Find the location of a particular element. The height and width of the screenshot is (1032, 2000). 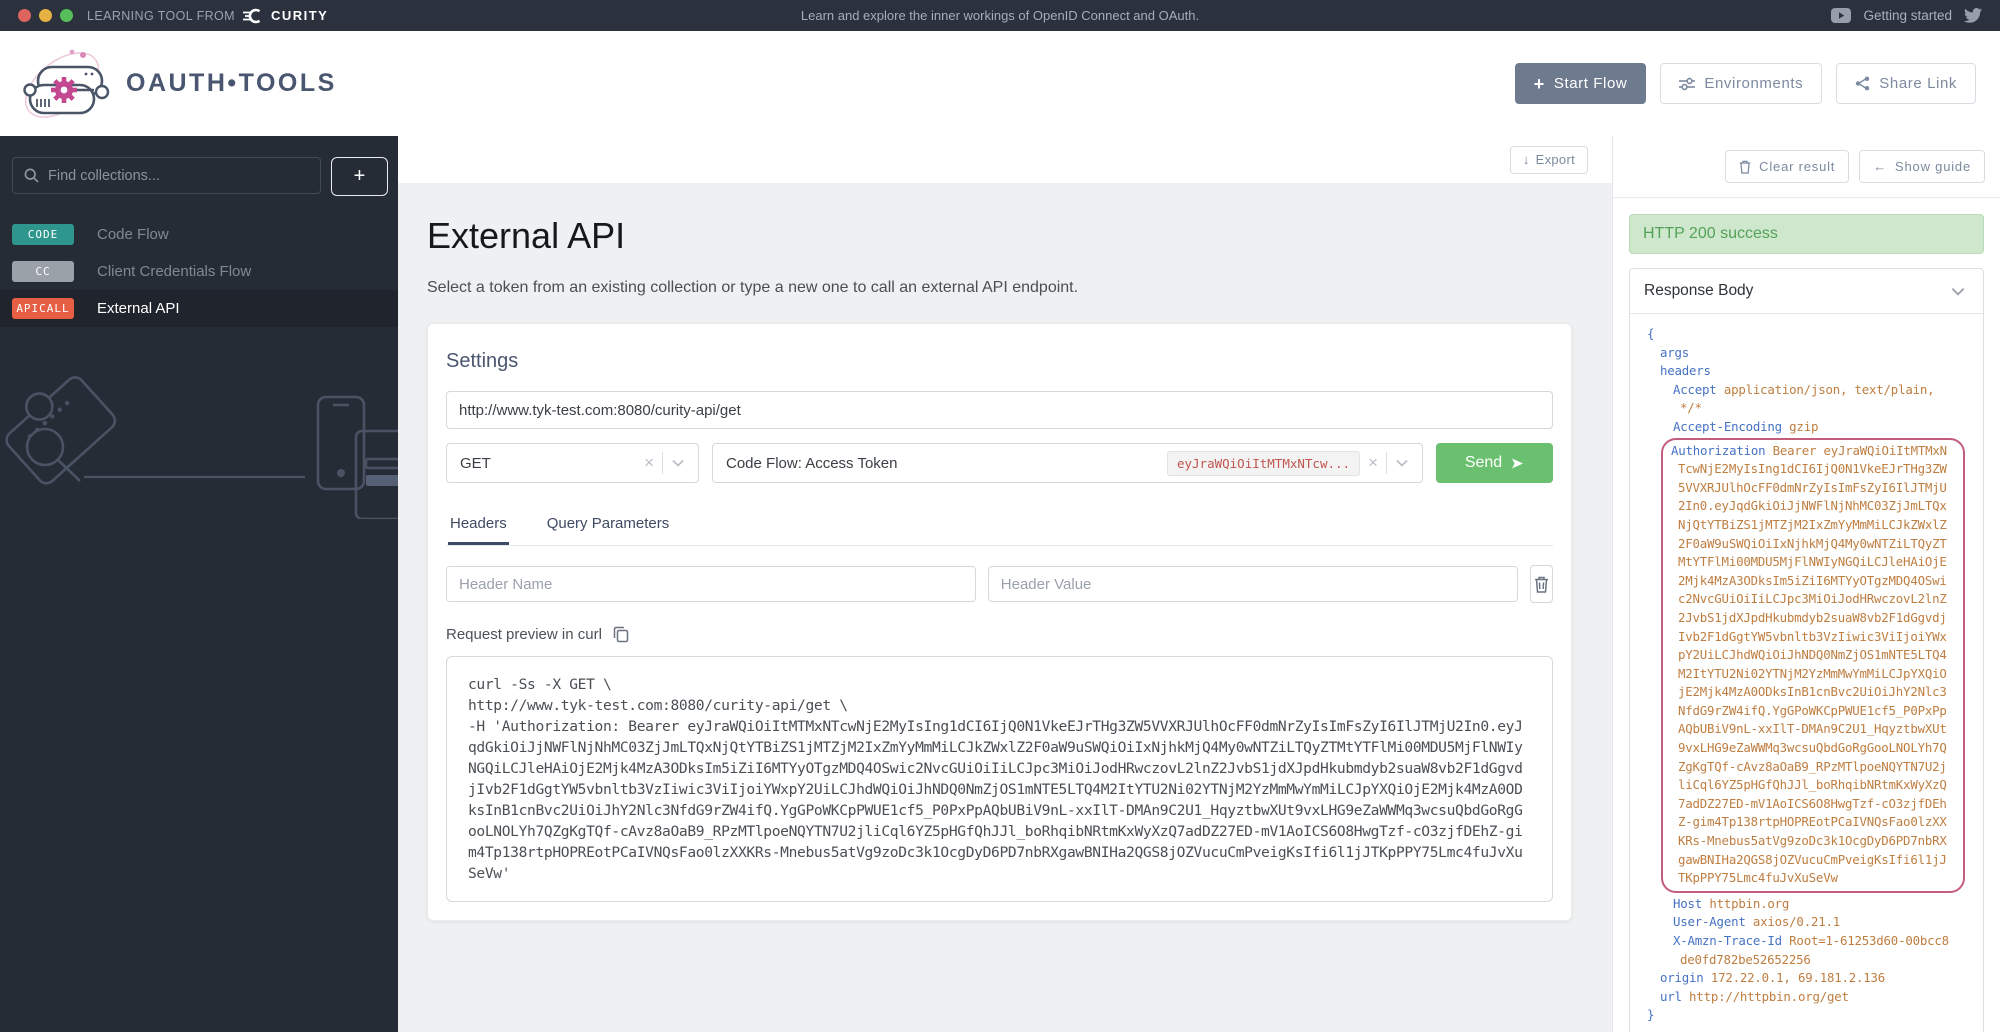

response-line: 5VVXRJUlhOcFF0dmNrZyIsImFsZyI6IlJTMjU is located at coordinates (1812, 487).